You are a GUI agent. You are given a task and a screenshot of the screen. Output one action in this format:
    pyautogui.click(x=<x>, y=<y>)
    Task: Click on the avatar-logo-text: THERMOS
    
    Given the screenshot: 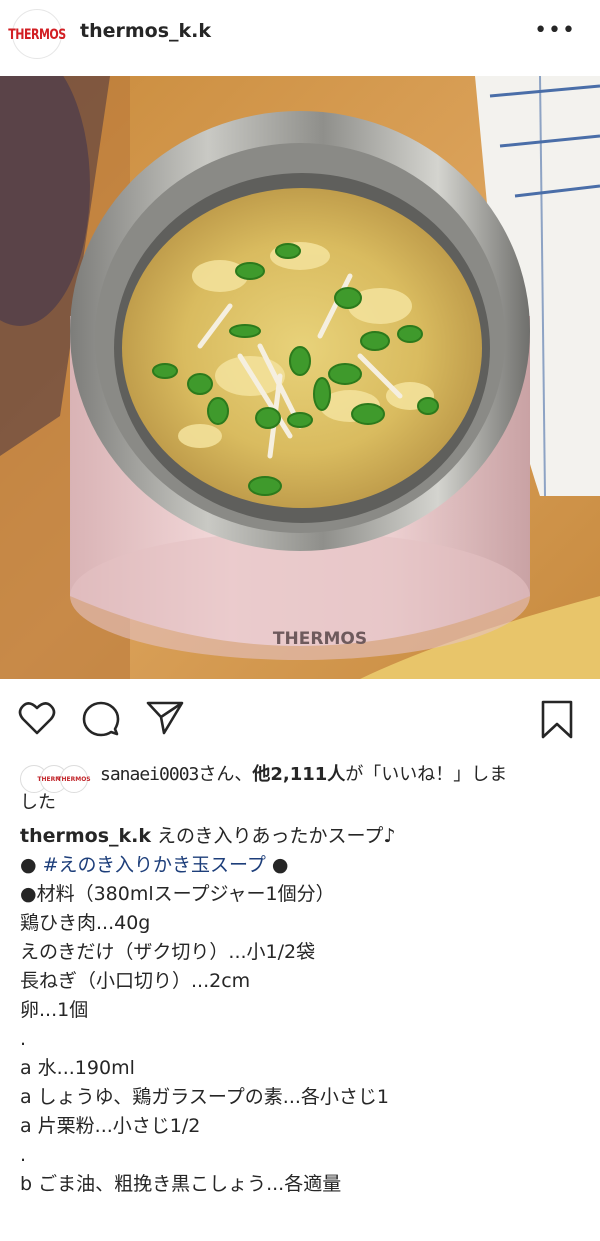 What is the action you would take?
    pyautogui.click(x=37, y=34)
    